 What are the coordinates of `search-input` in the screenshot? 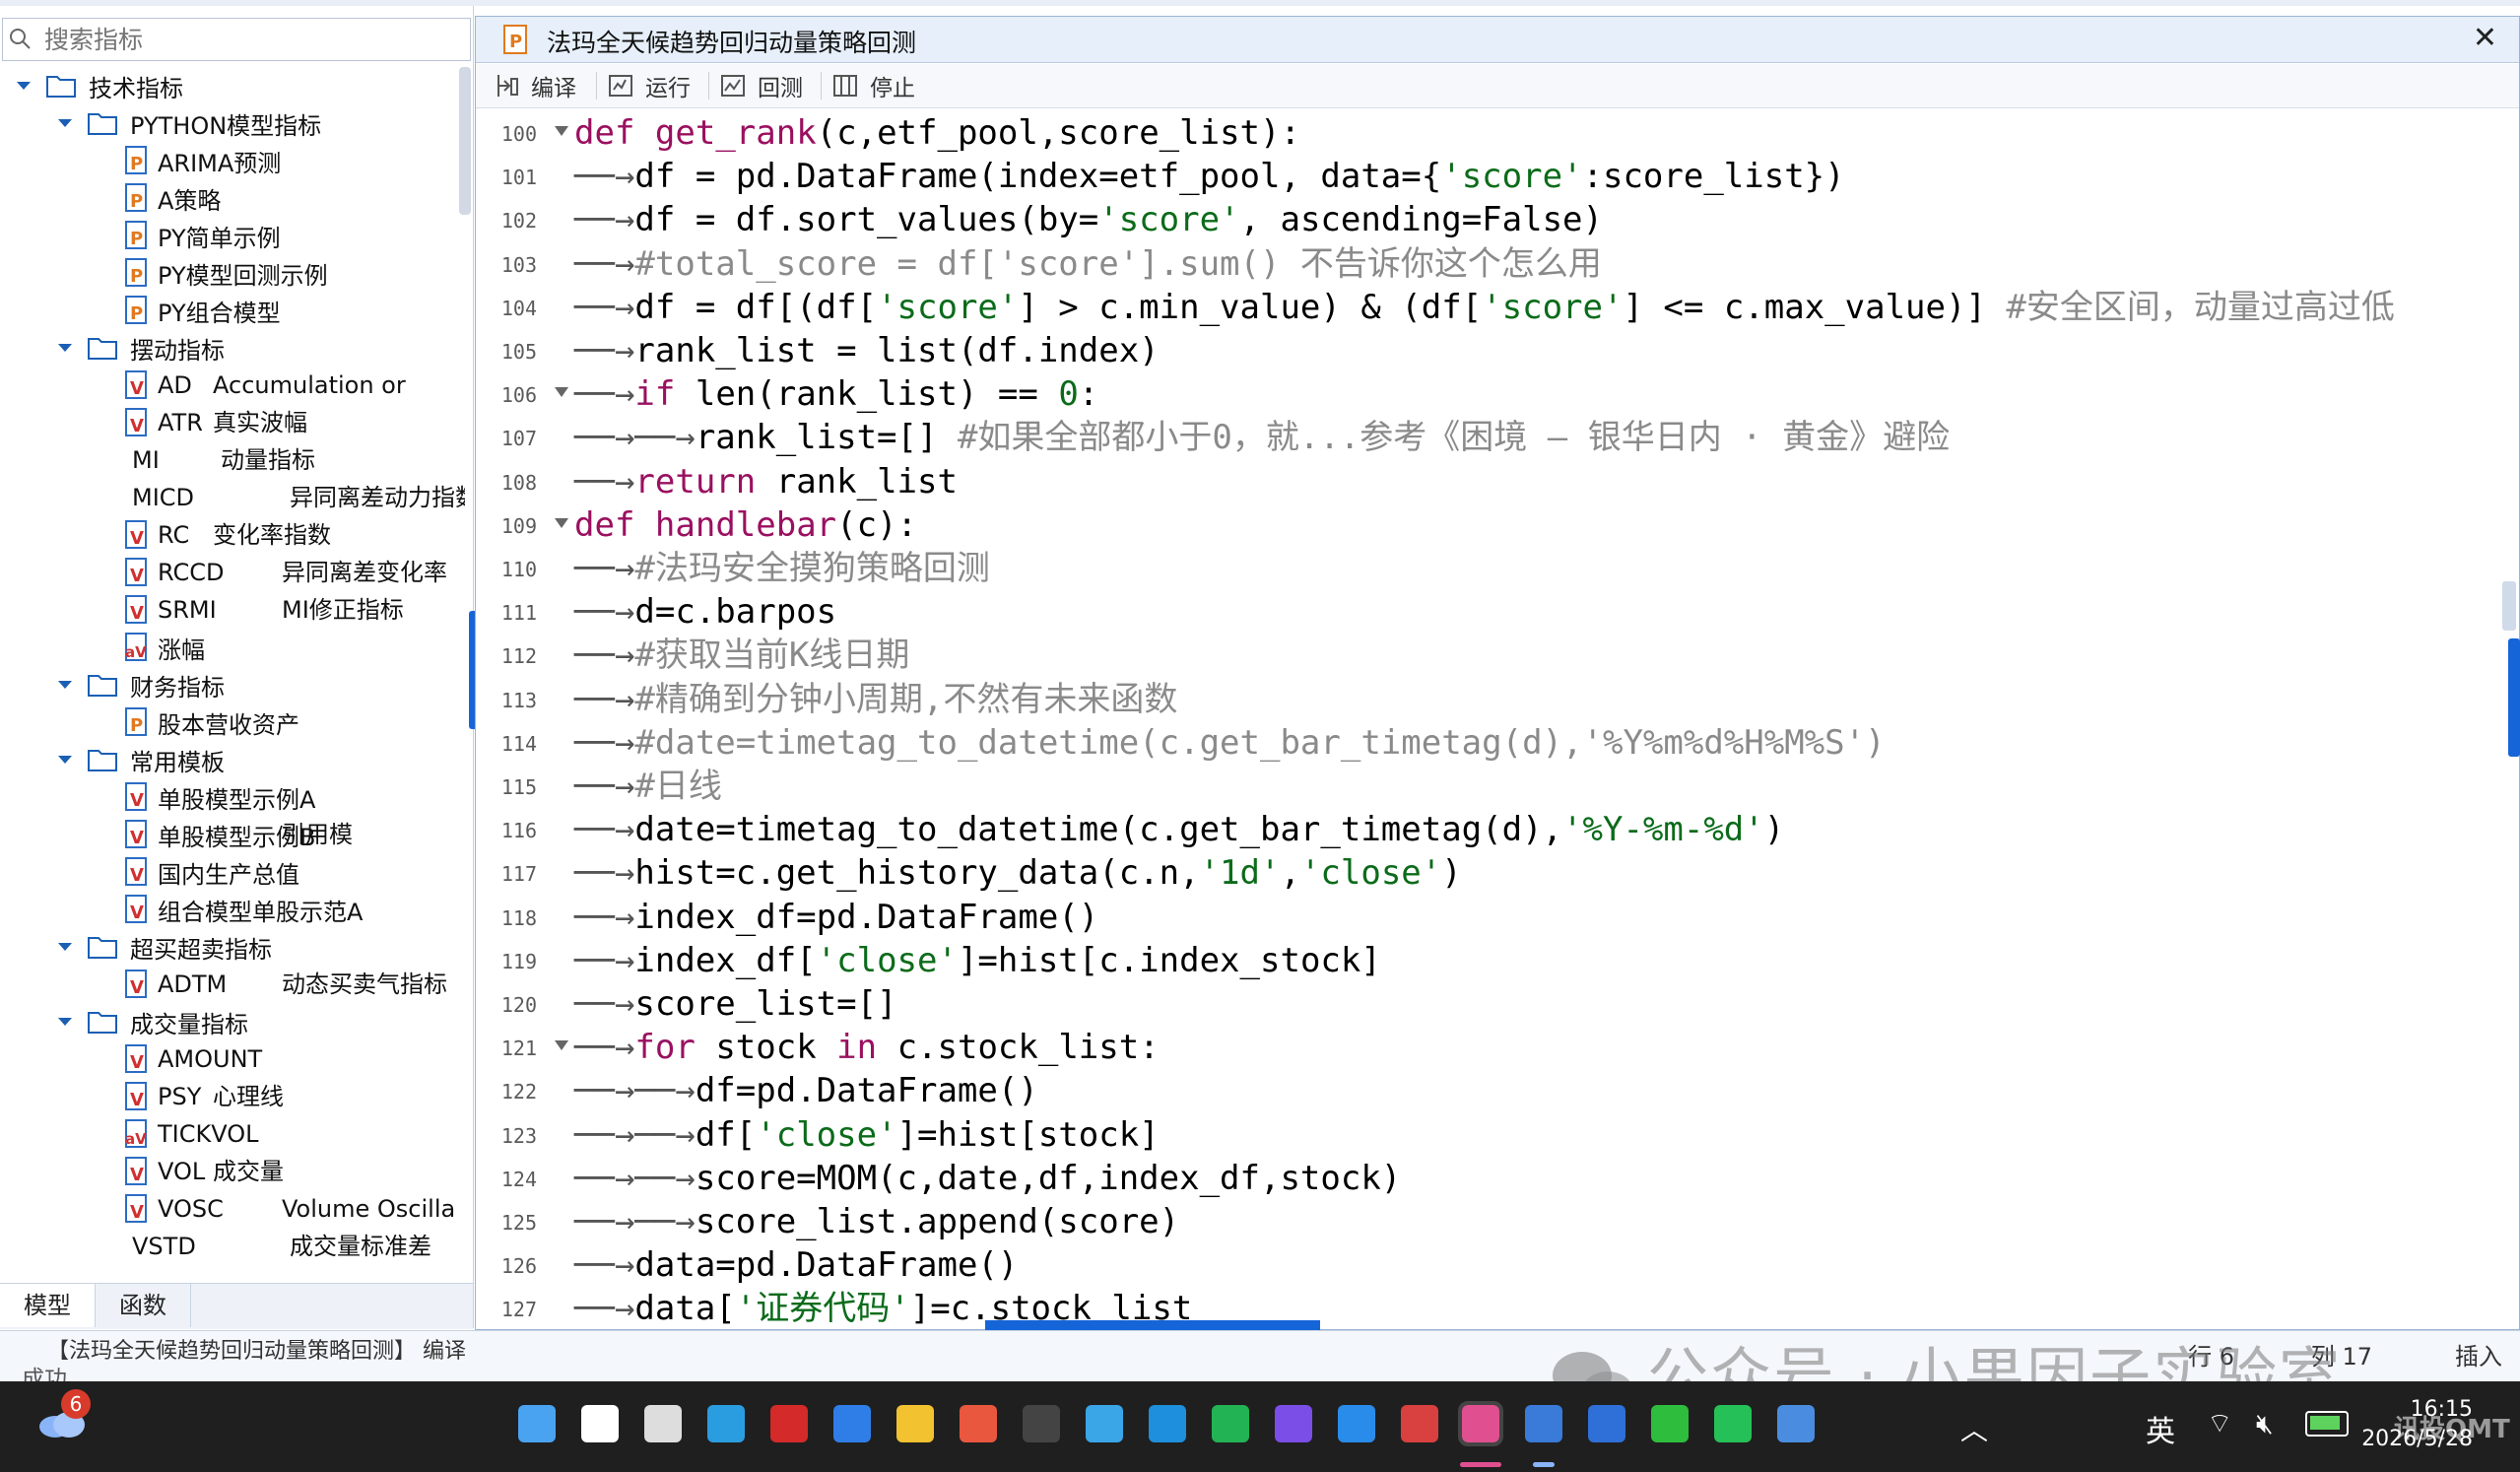 It's located at (251, 40).